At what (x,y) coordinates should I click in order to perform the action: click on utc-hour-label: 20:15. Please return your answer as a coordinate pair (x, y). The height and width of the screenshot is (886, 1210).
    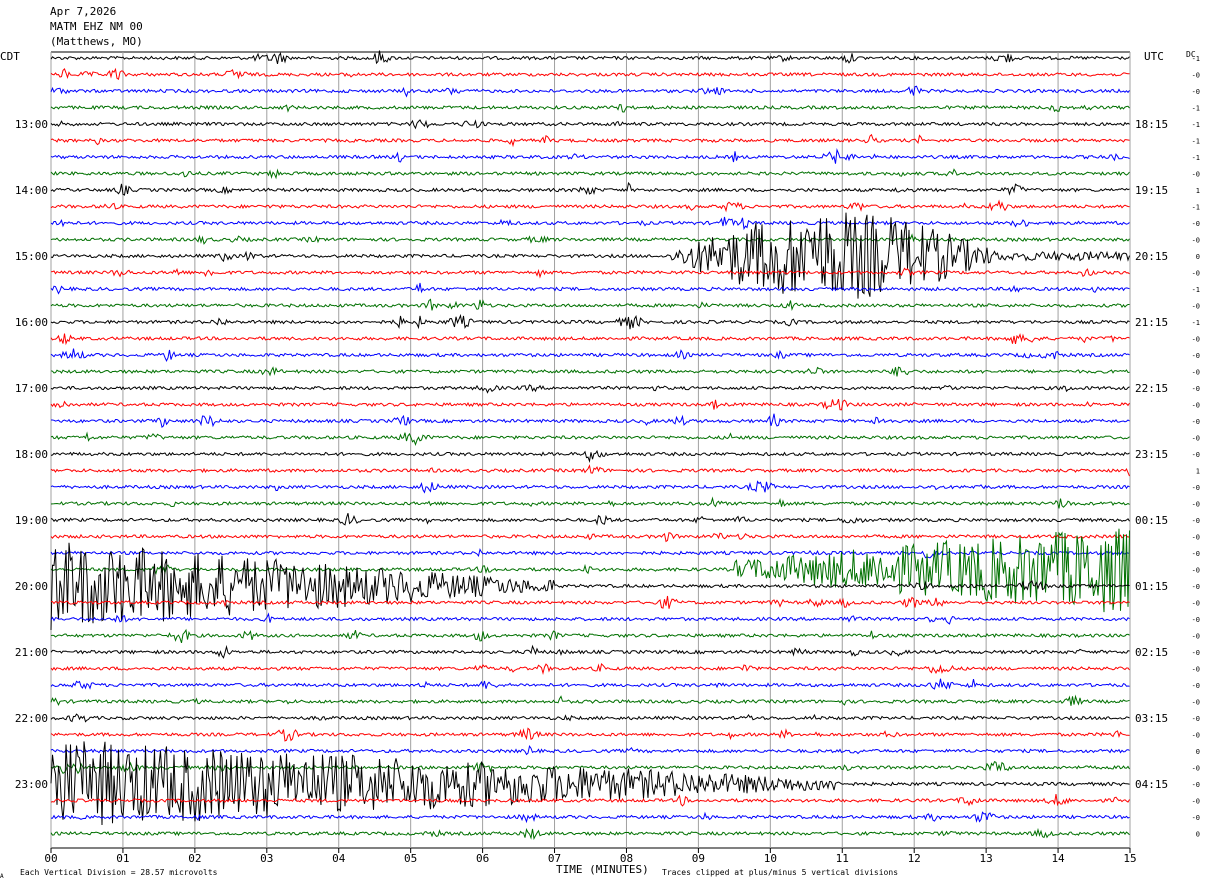
    Looking at the image, I should click on (1151, 256).